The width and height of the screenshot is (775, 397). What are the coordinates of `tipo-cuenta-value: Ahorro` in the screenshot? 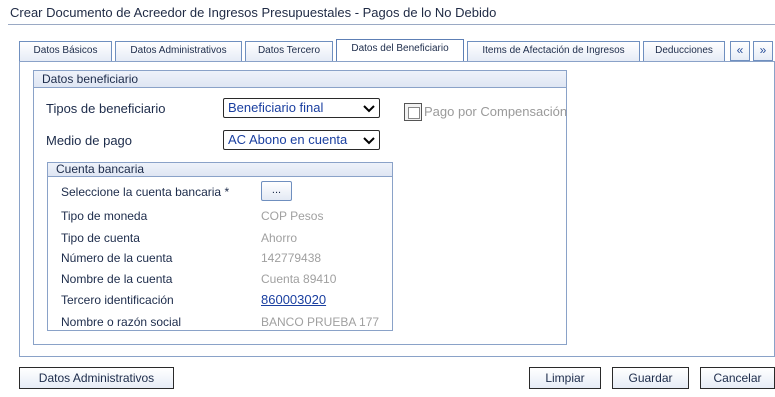 It's located at (279, 238).